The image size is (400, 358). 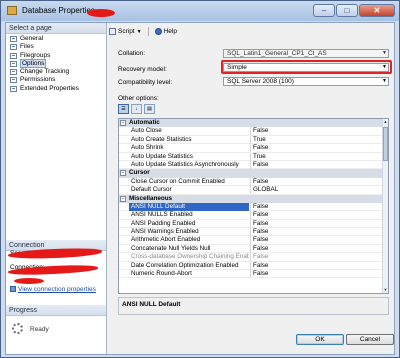 I want to click on grid-row: Numeric Round-Abort False, so click(x=251, y=274).